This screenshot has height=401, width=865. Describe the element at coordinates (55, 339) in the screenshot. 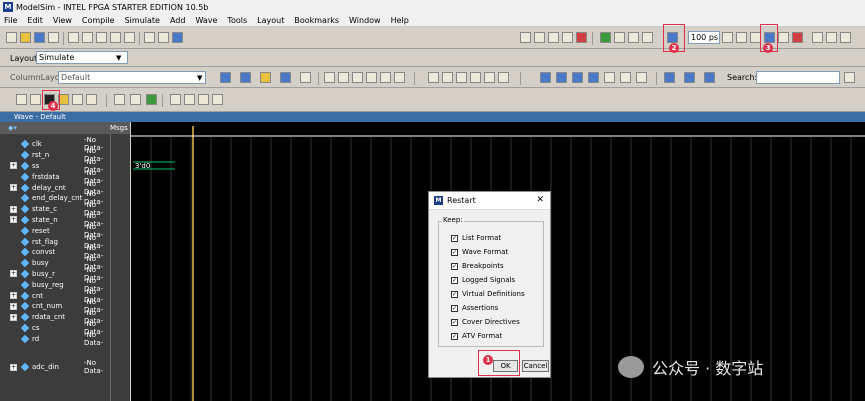

I see `signal-row: rd -No Data-` at that location.